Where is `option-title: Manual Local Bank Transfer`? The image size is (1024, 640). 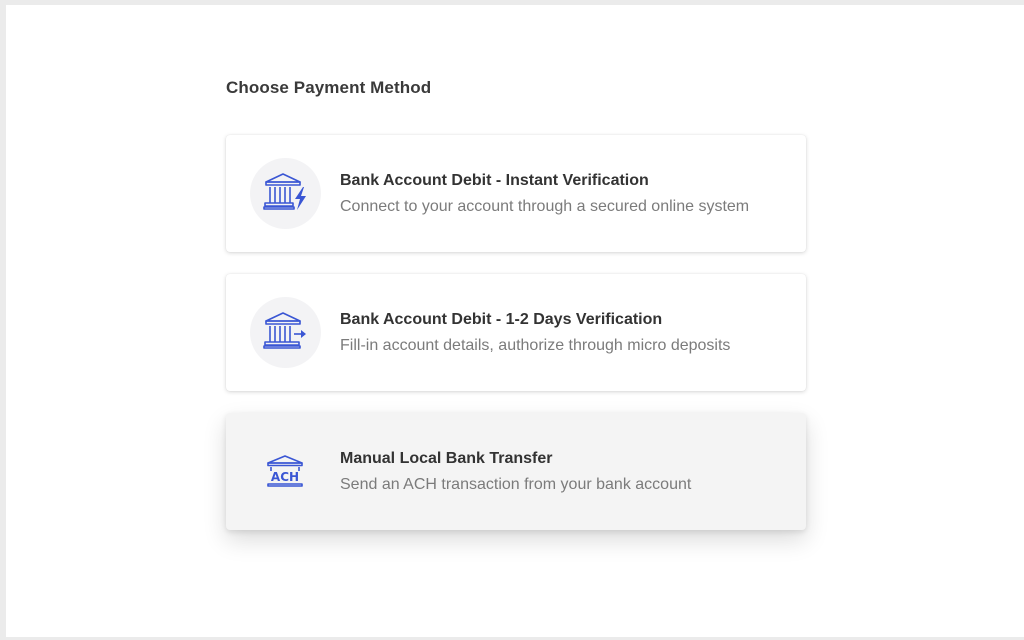
option-title: Manual Local Bank Transfer is located at coordinates (446, 458).